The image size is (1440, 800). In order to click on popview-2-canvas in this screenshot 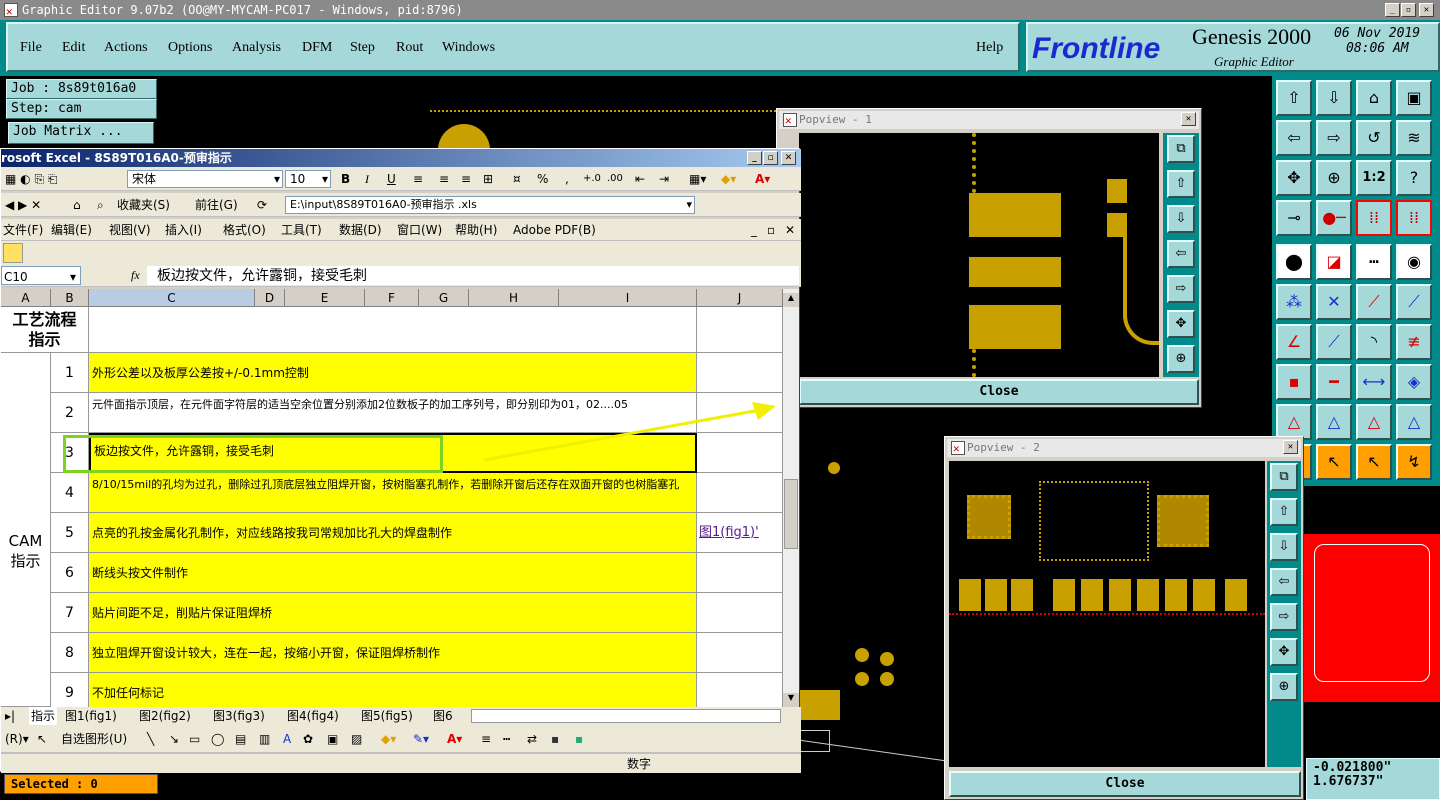, I will do `click(1107, 614)`.